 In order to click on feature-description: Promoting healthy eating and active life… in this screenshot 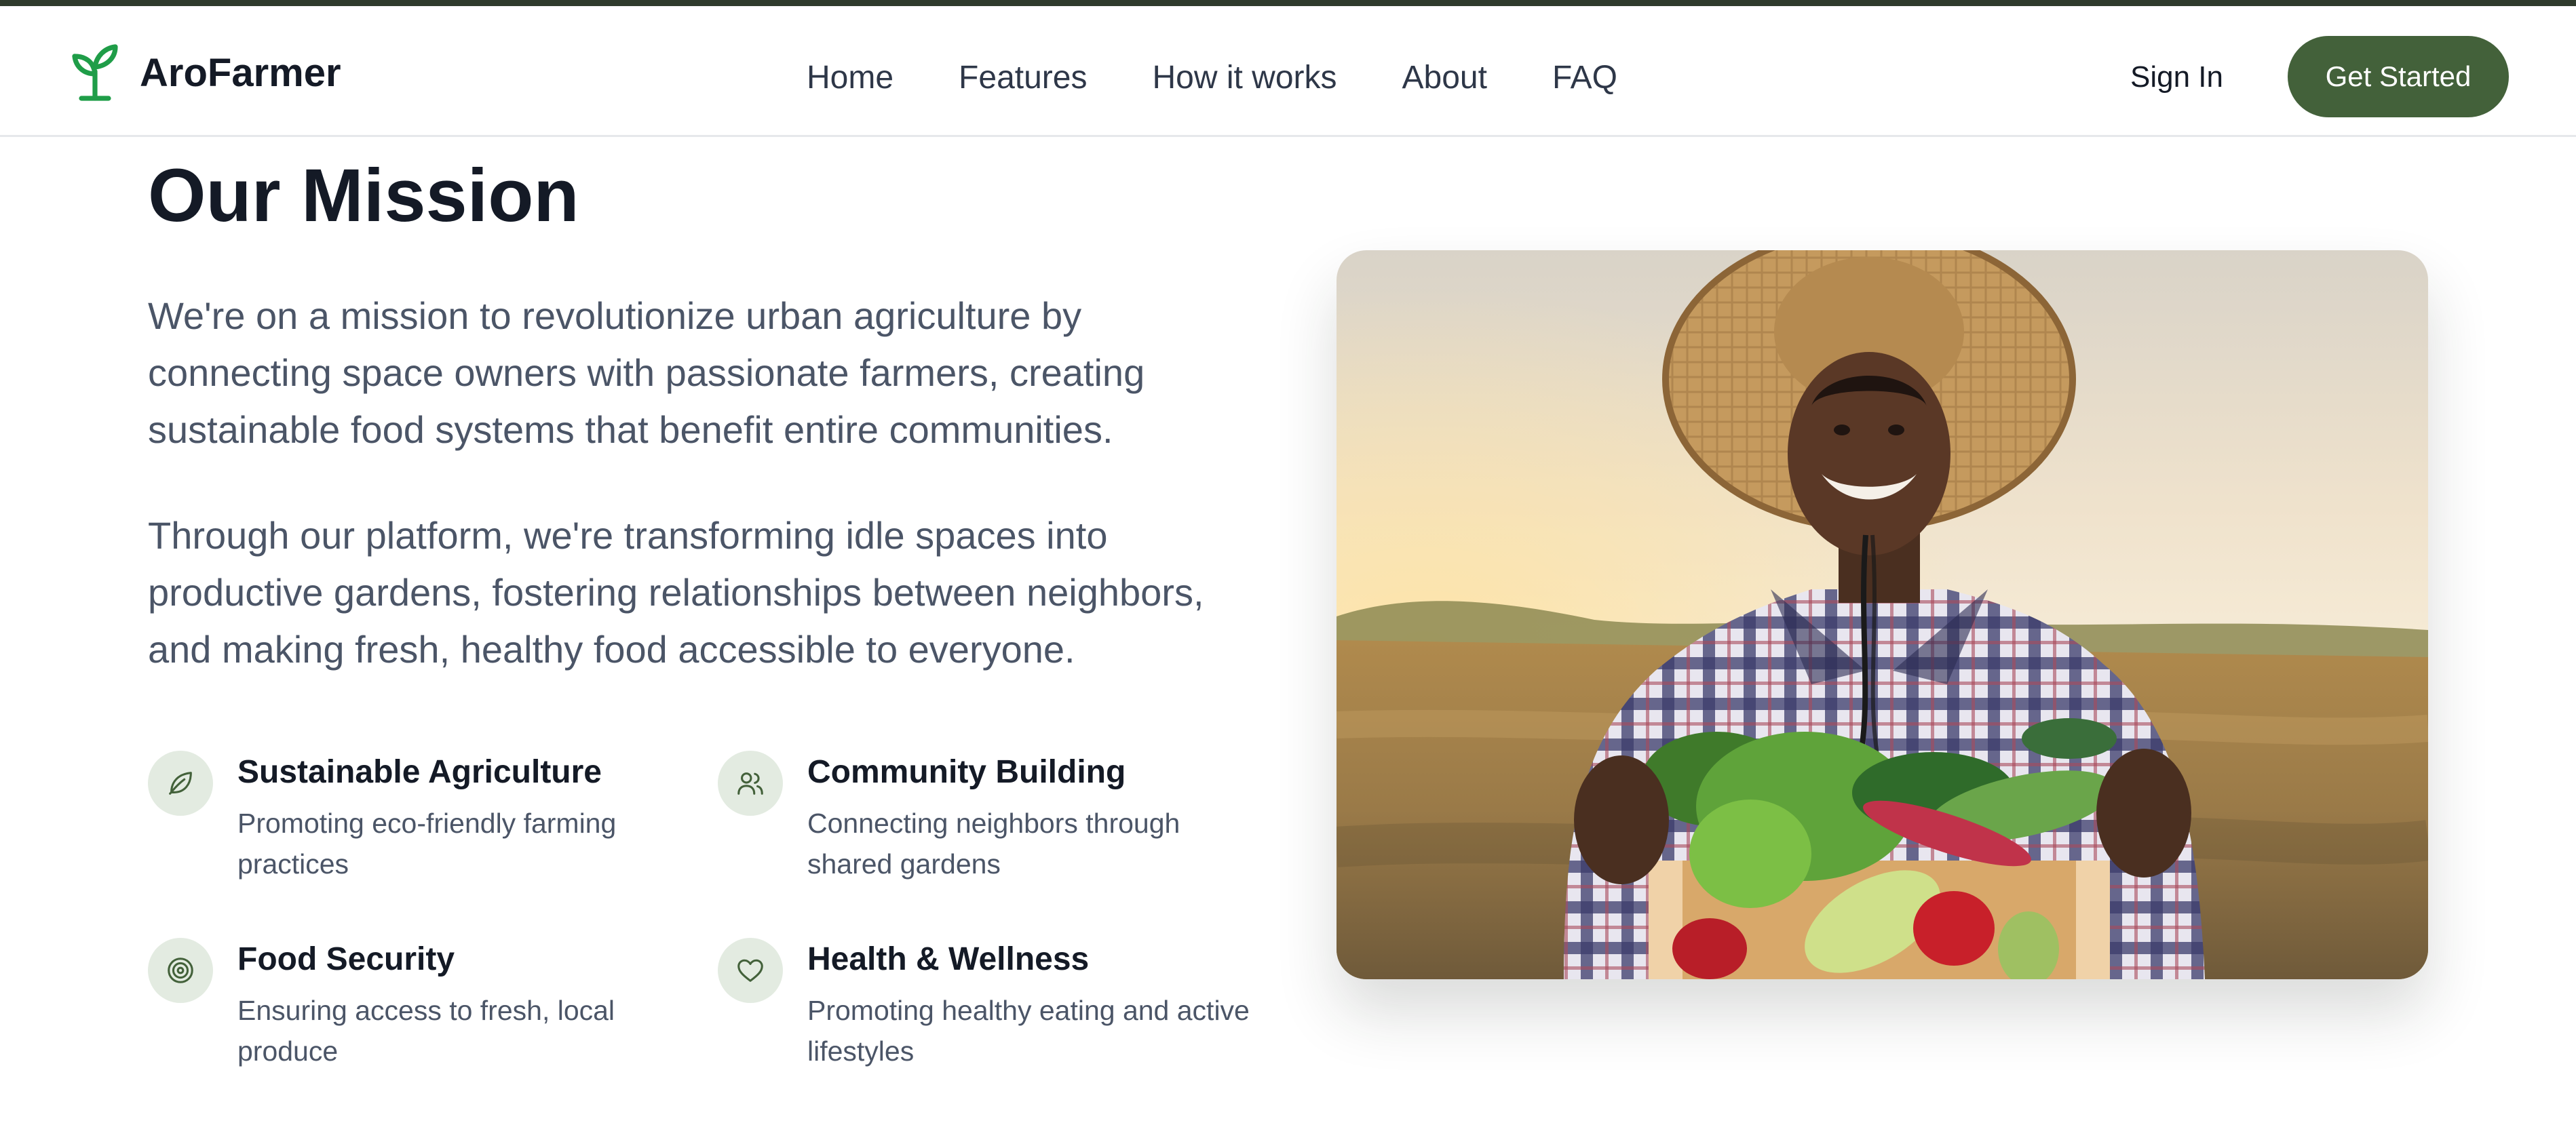, I will do `click(1028, 1031)`.